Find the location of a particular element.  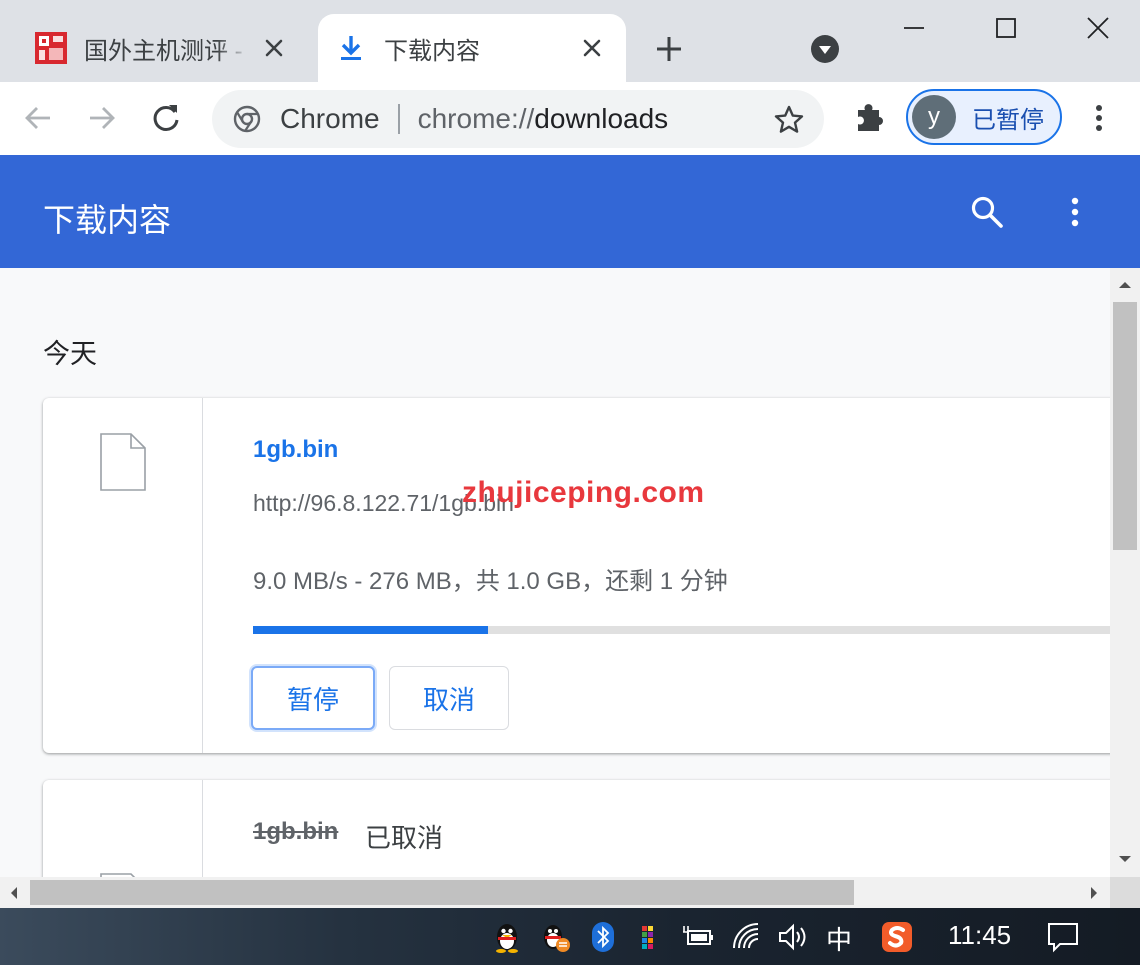

file-name-link: 1gb.bin is located at coordinates (295, 450).